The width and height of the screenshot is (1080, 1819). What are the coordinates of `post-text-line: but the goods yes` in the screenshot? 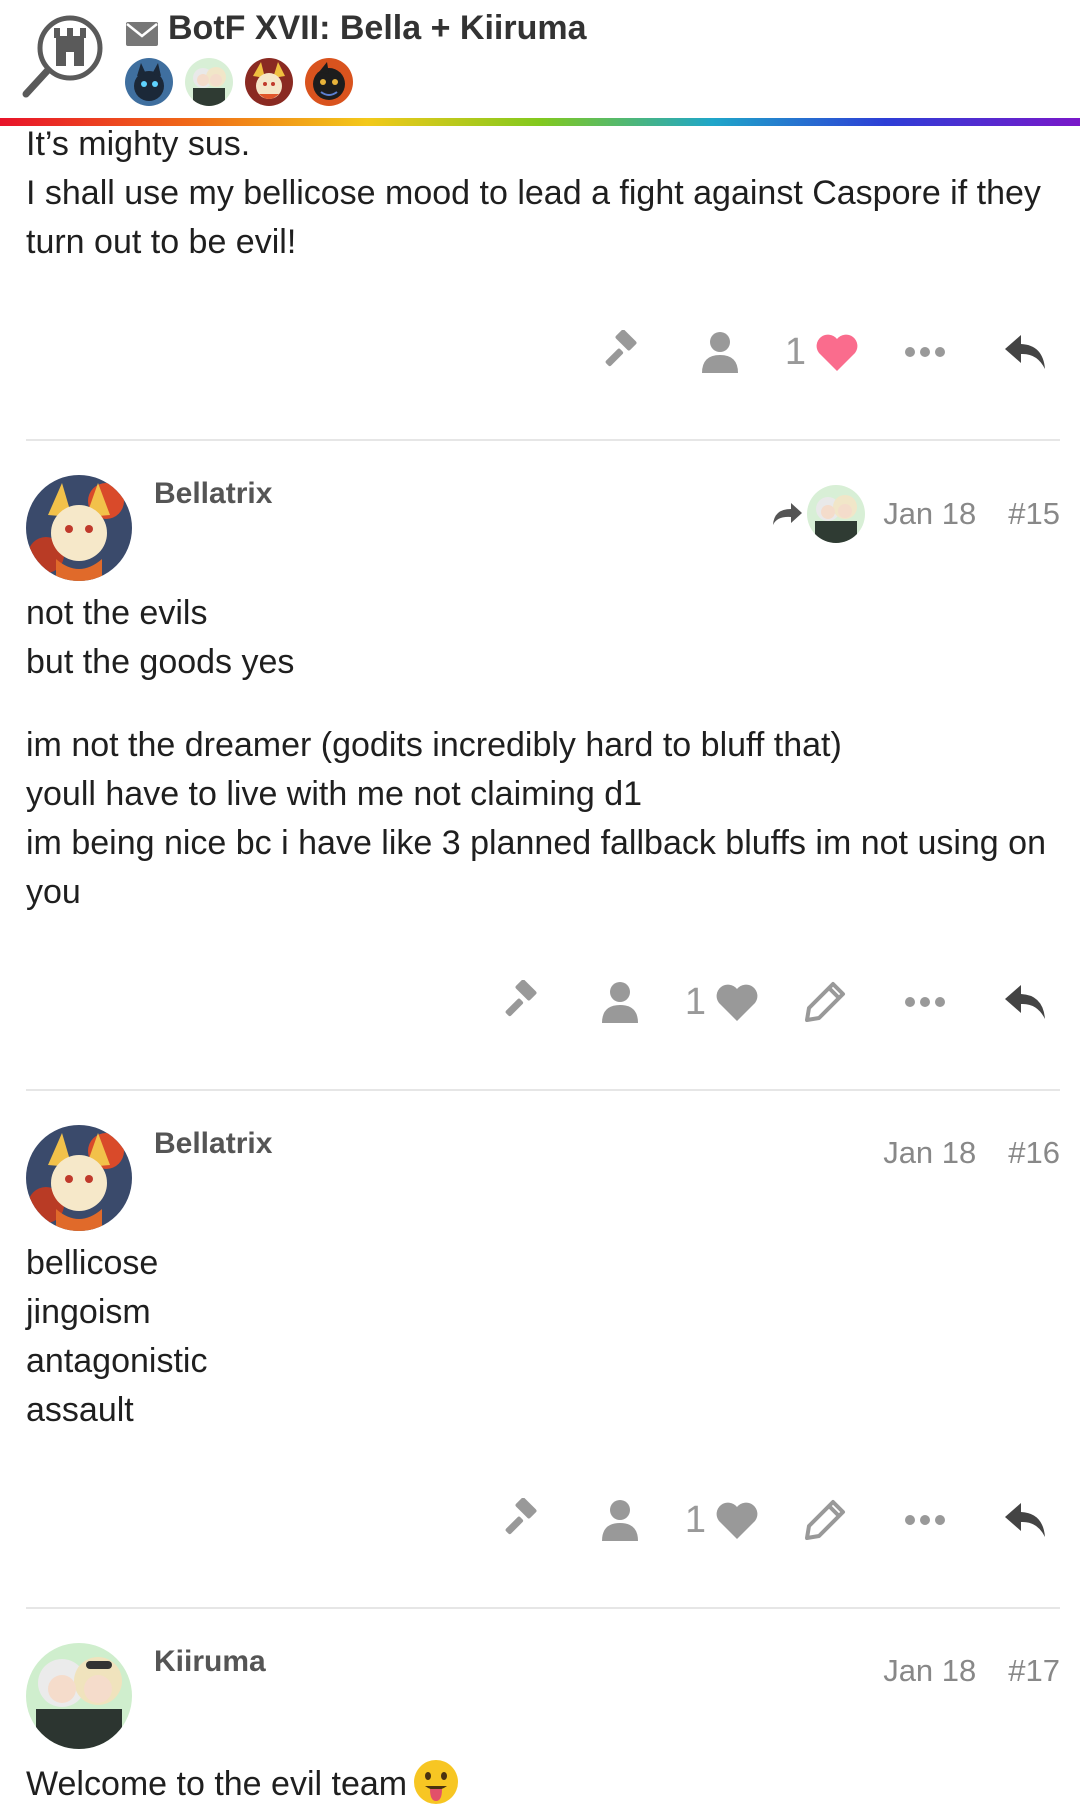 It's located at (160, 662).